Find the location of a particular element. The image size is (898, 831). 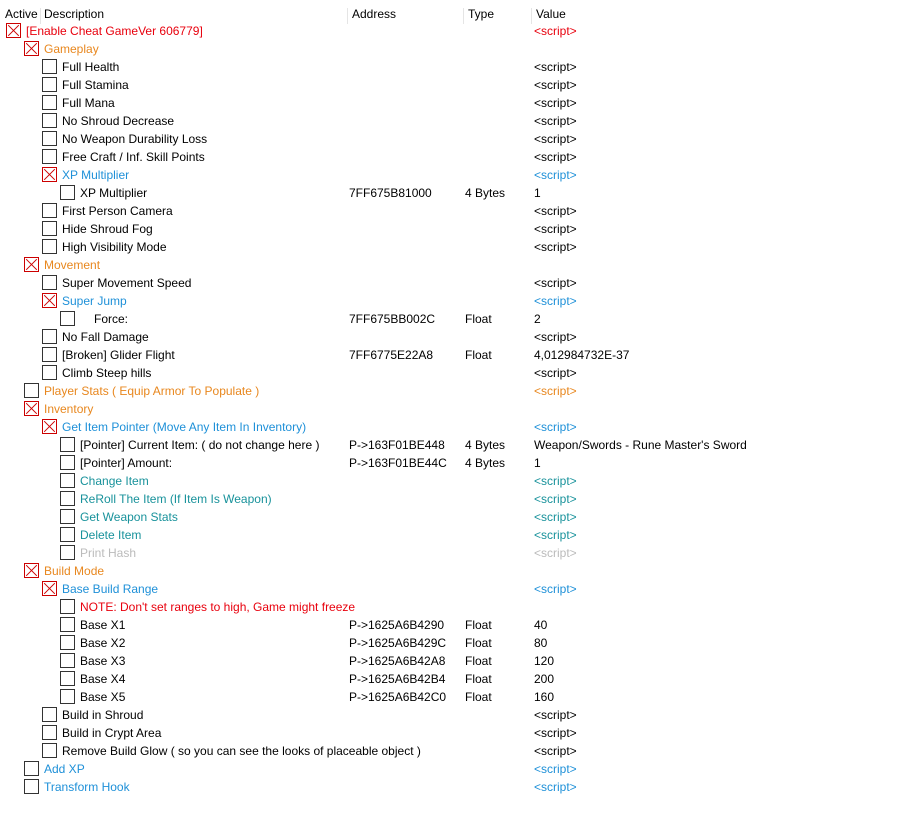

table-row: Base X1 P->1625A6B4290 Float 40 is located at coordinates (449, 625).